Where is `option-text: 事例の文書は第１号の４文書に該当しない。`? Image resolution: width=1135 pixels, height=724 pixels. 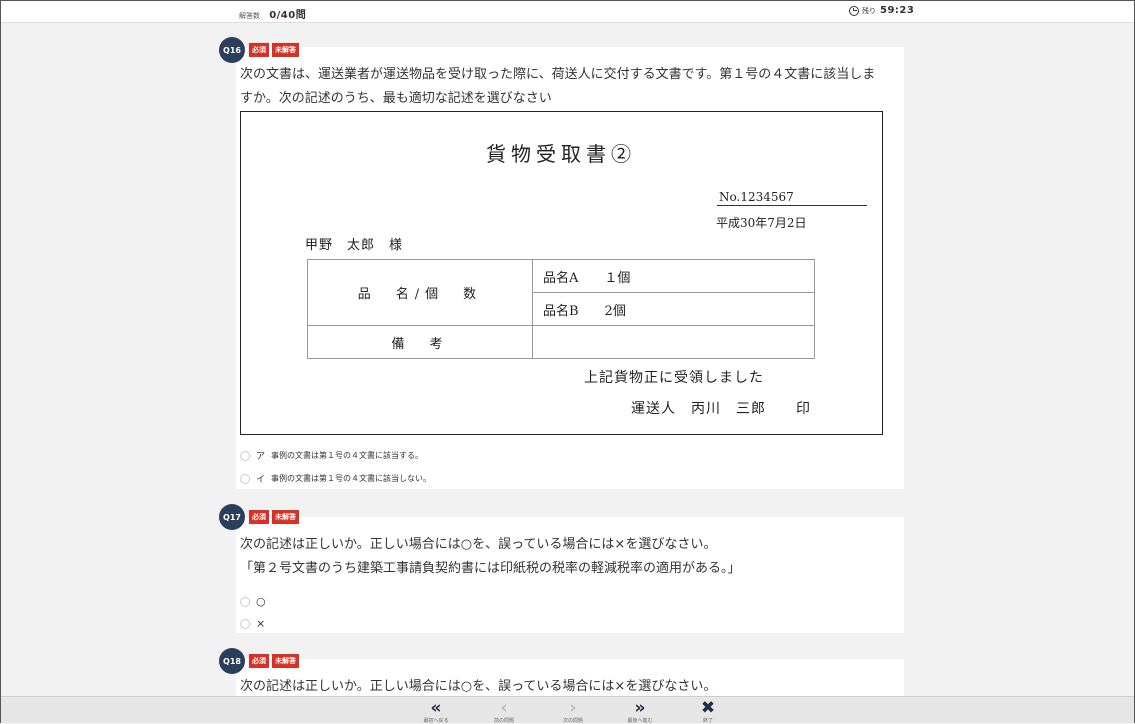
option-text: 事例の文書は第１号の４文書に該当しない。 is located at coordinates (351, 478).